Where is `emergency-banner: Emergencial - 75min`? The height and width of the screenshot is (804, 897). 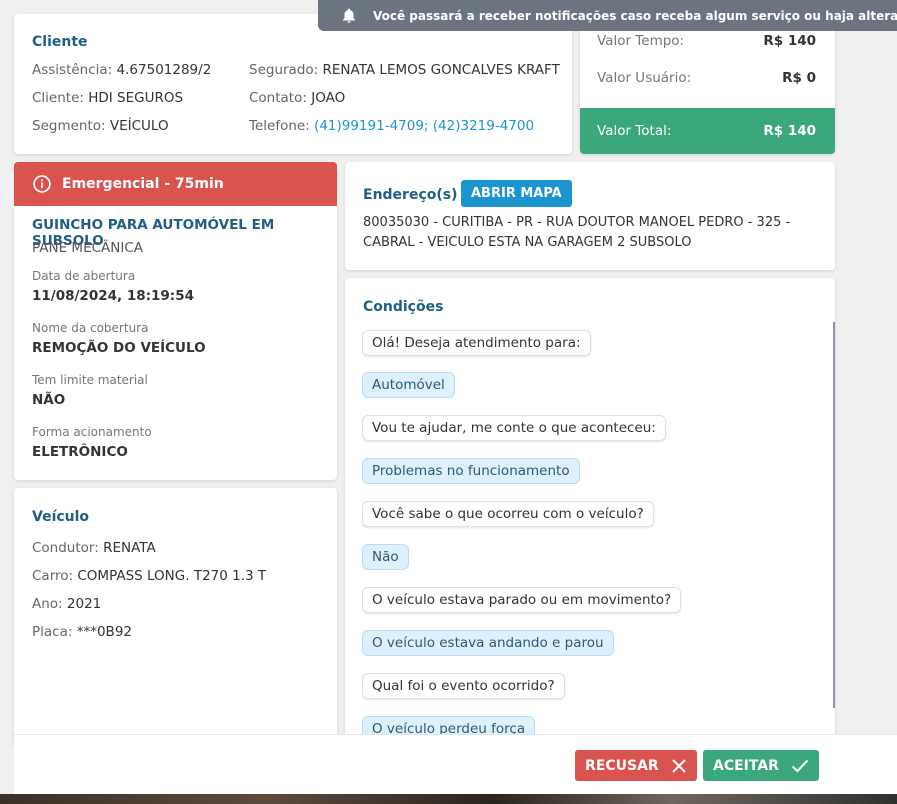 emergency-banner: Emergencial - 75min is located at coordinates (175, 184).